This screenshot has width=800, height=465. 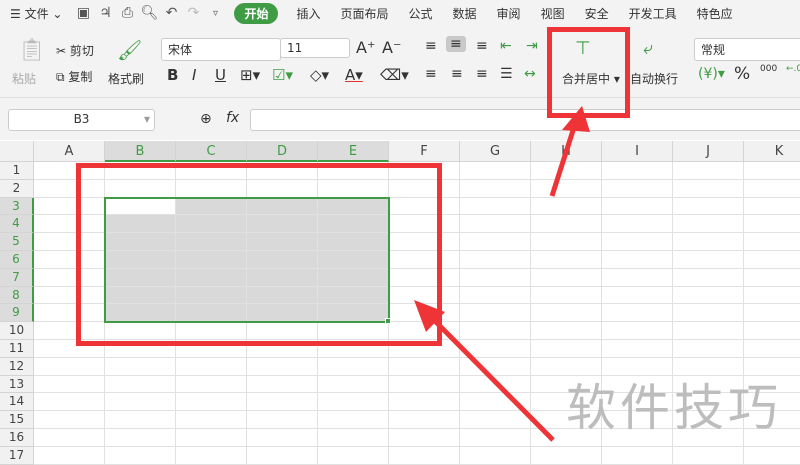 I want to click on arrow-to-merge-button, so click(x=569, y=151).